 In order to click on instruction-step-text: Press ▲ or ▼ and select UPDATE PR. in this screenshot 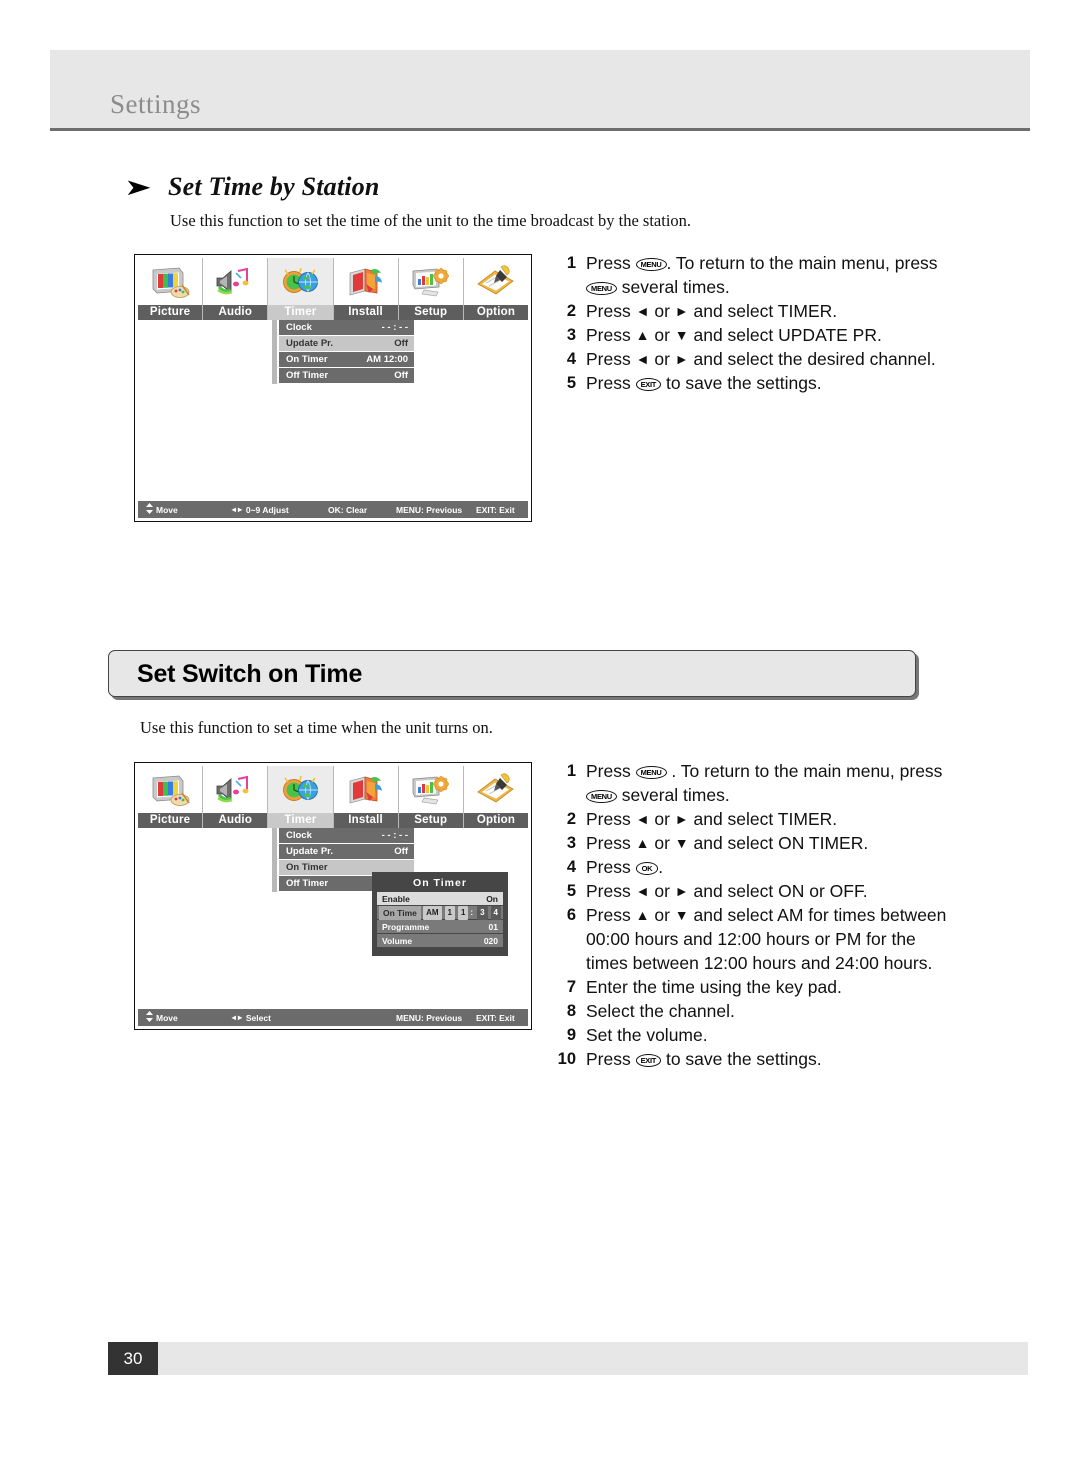, I will do `click(734, 335)`.